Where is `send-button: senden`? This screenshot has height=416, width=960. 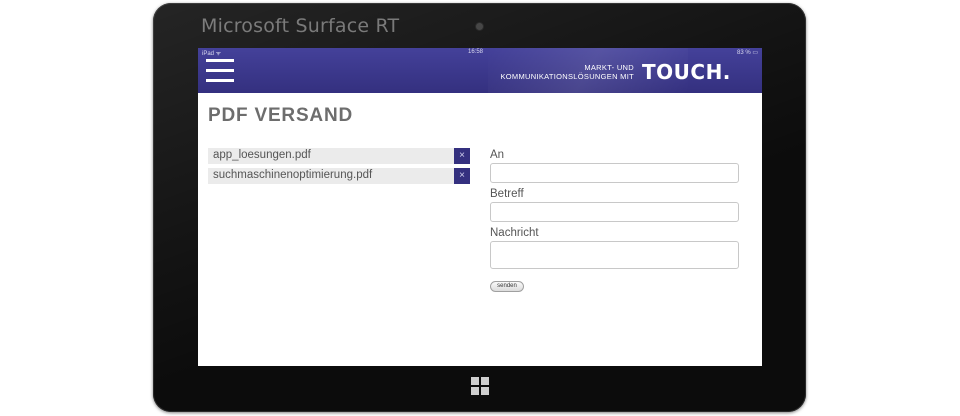
send-button: senden is located at coordinates (507, 286).